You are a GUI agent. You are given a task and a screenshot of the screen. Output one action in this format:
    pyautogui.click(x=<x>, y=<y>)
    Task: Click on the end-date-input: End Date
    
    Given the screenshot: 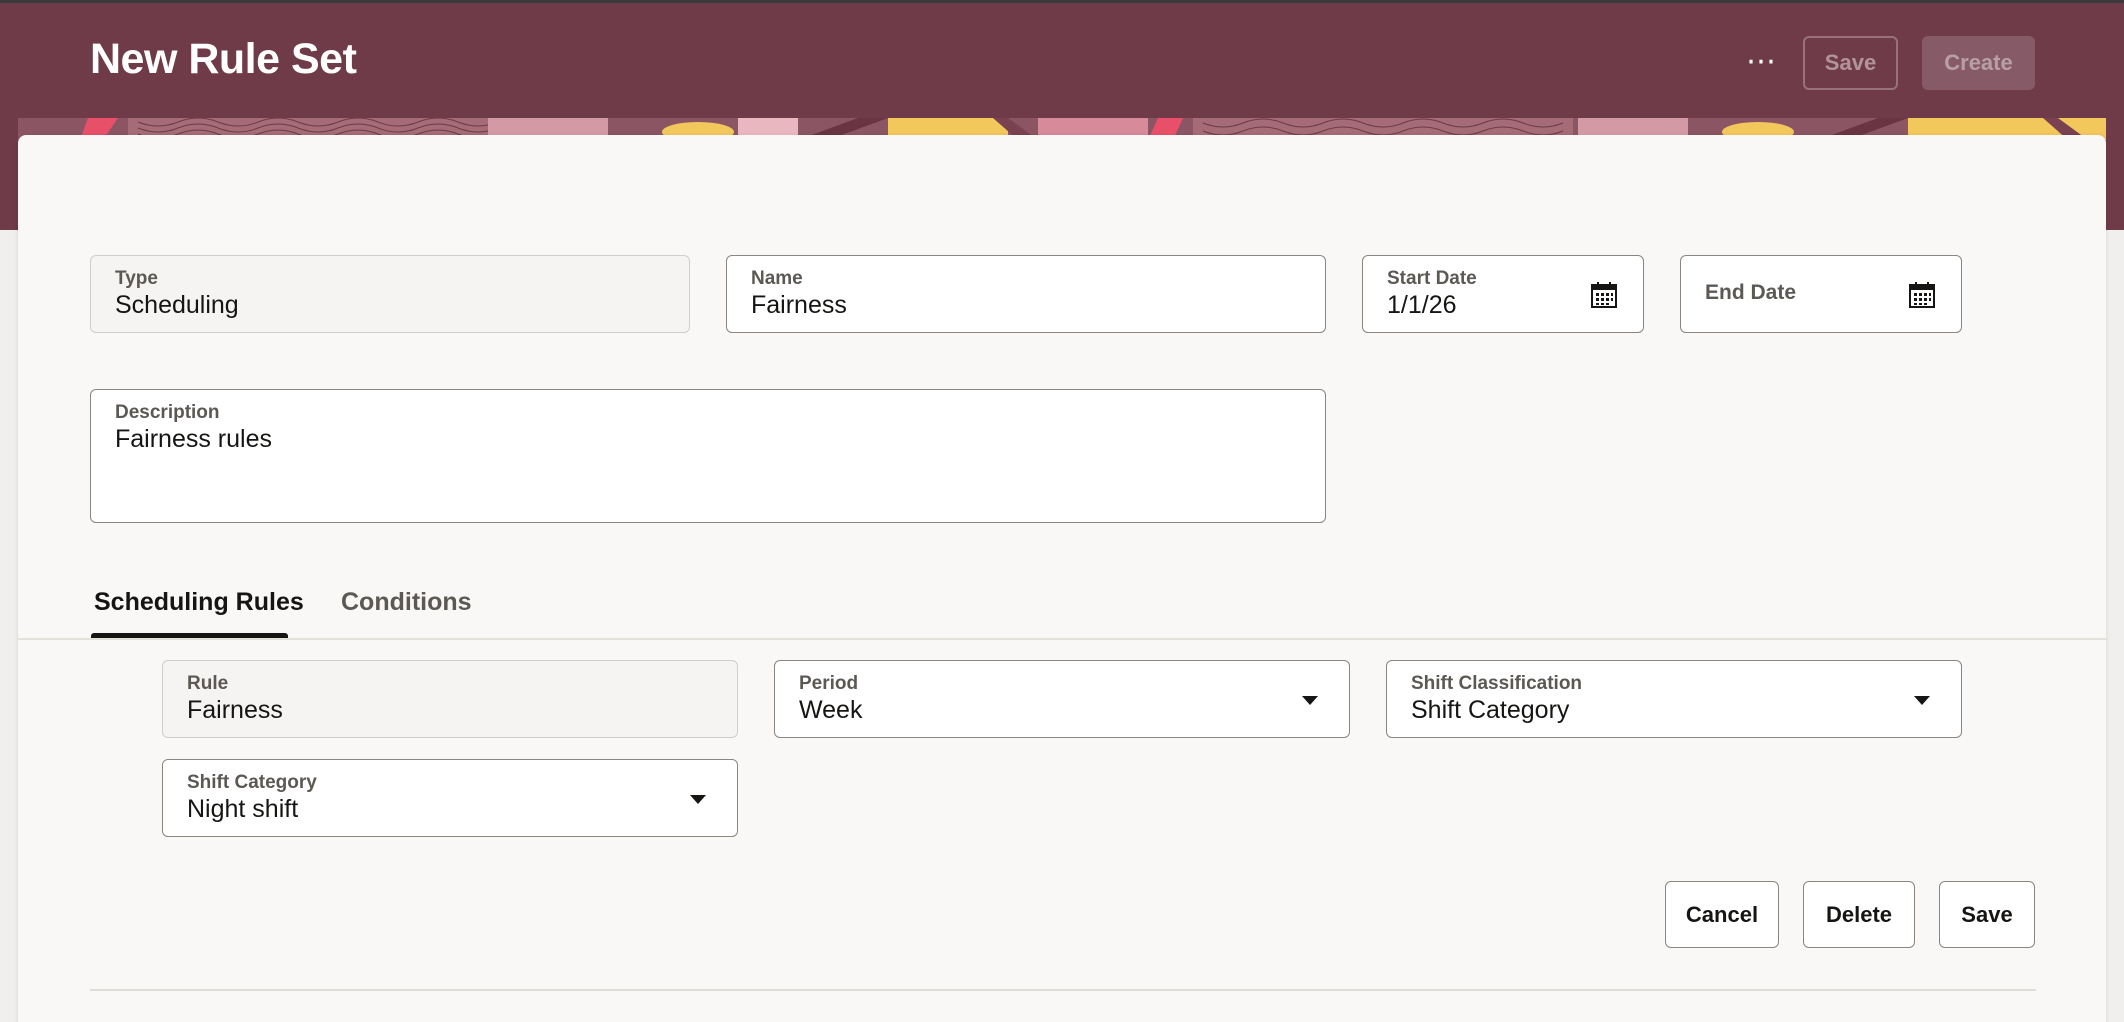 What is the action you would take?
    pyautogui.click(x=1821, y=294)
    